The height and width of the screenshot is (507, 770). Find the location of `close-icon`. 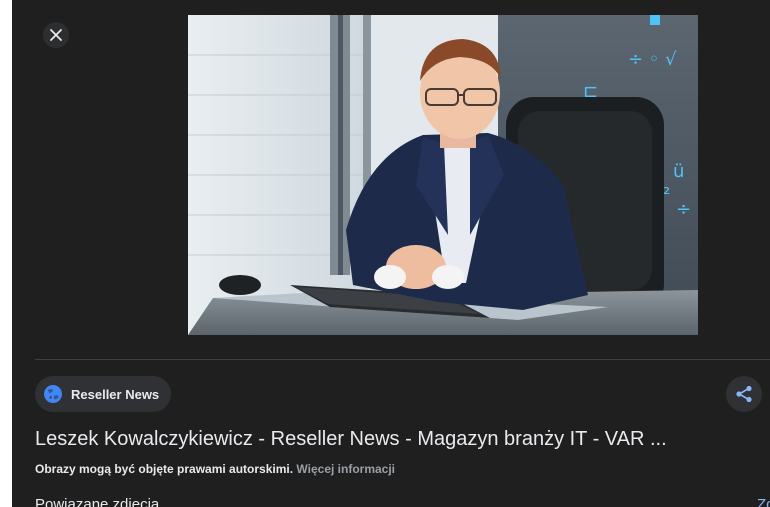

close-icon is located at coordinates (56, 35).